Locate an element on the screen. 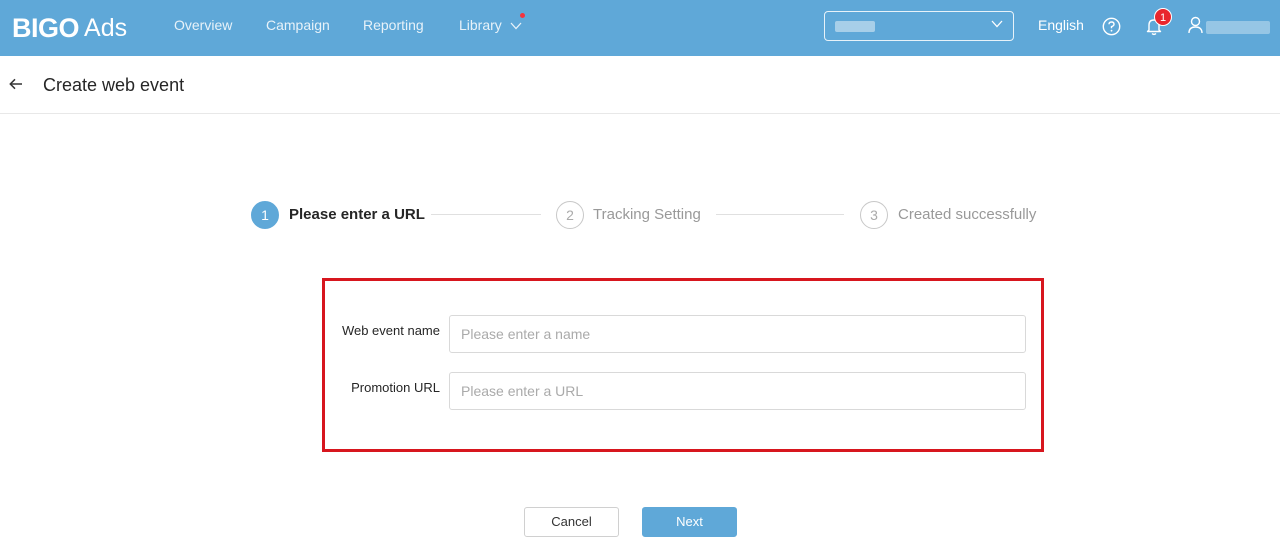 The width and height of the screenshot is (1280, 553). web-event-name-label: Web event name is located at coordinates (390, 330).